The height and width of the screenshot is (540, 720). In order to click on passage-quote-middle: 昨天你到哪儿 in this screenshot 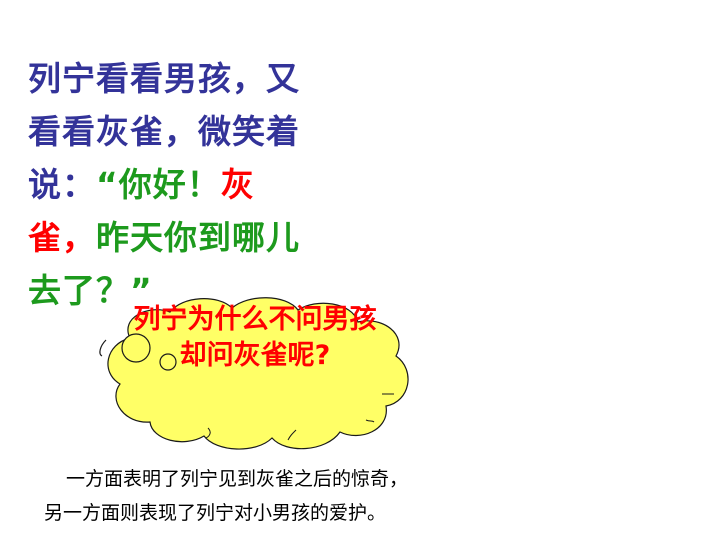, I will do `click(198, 237)`.